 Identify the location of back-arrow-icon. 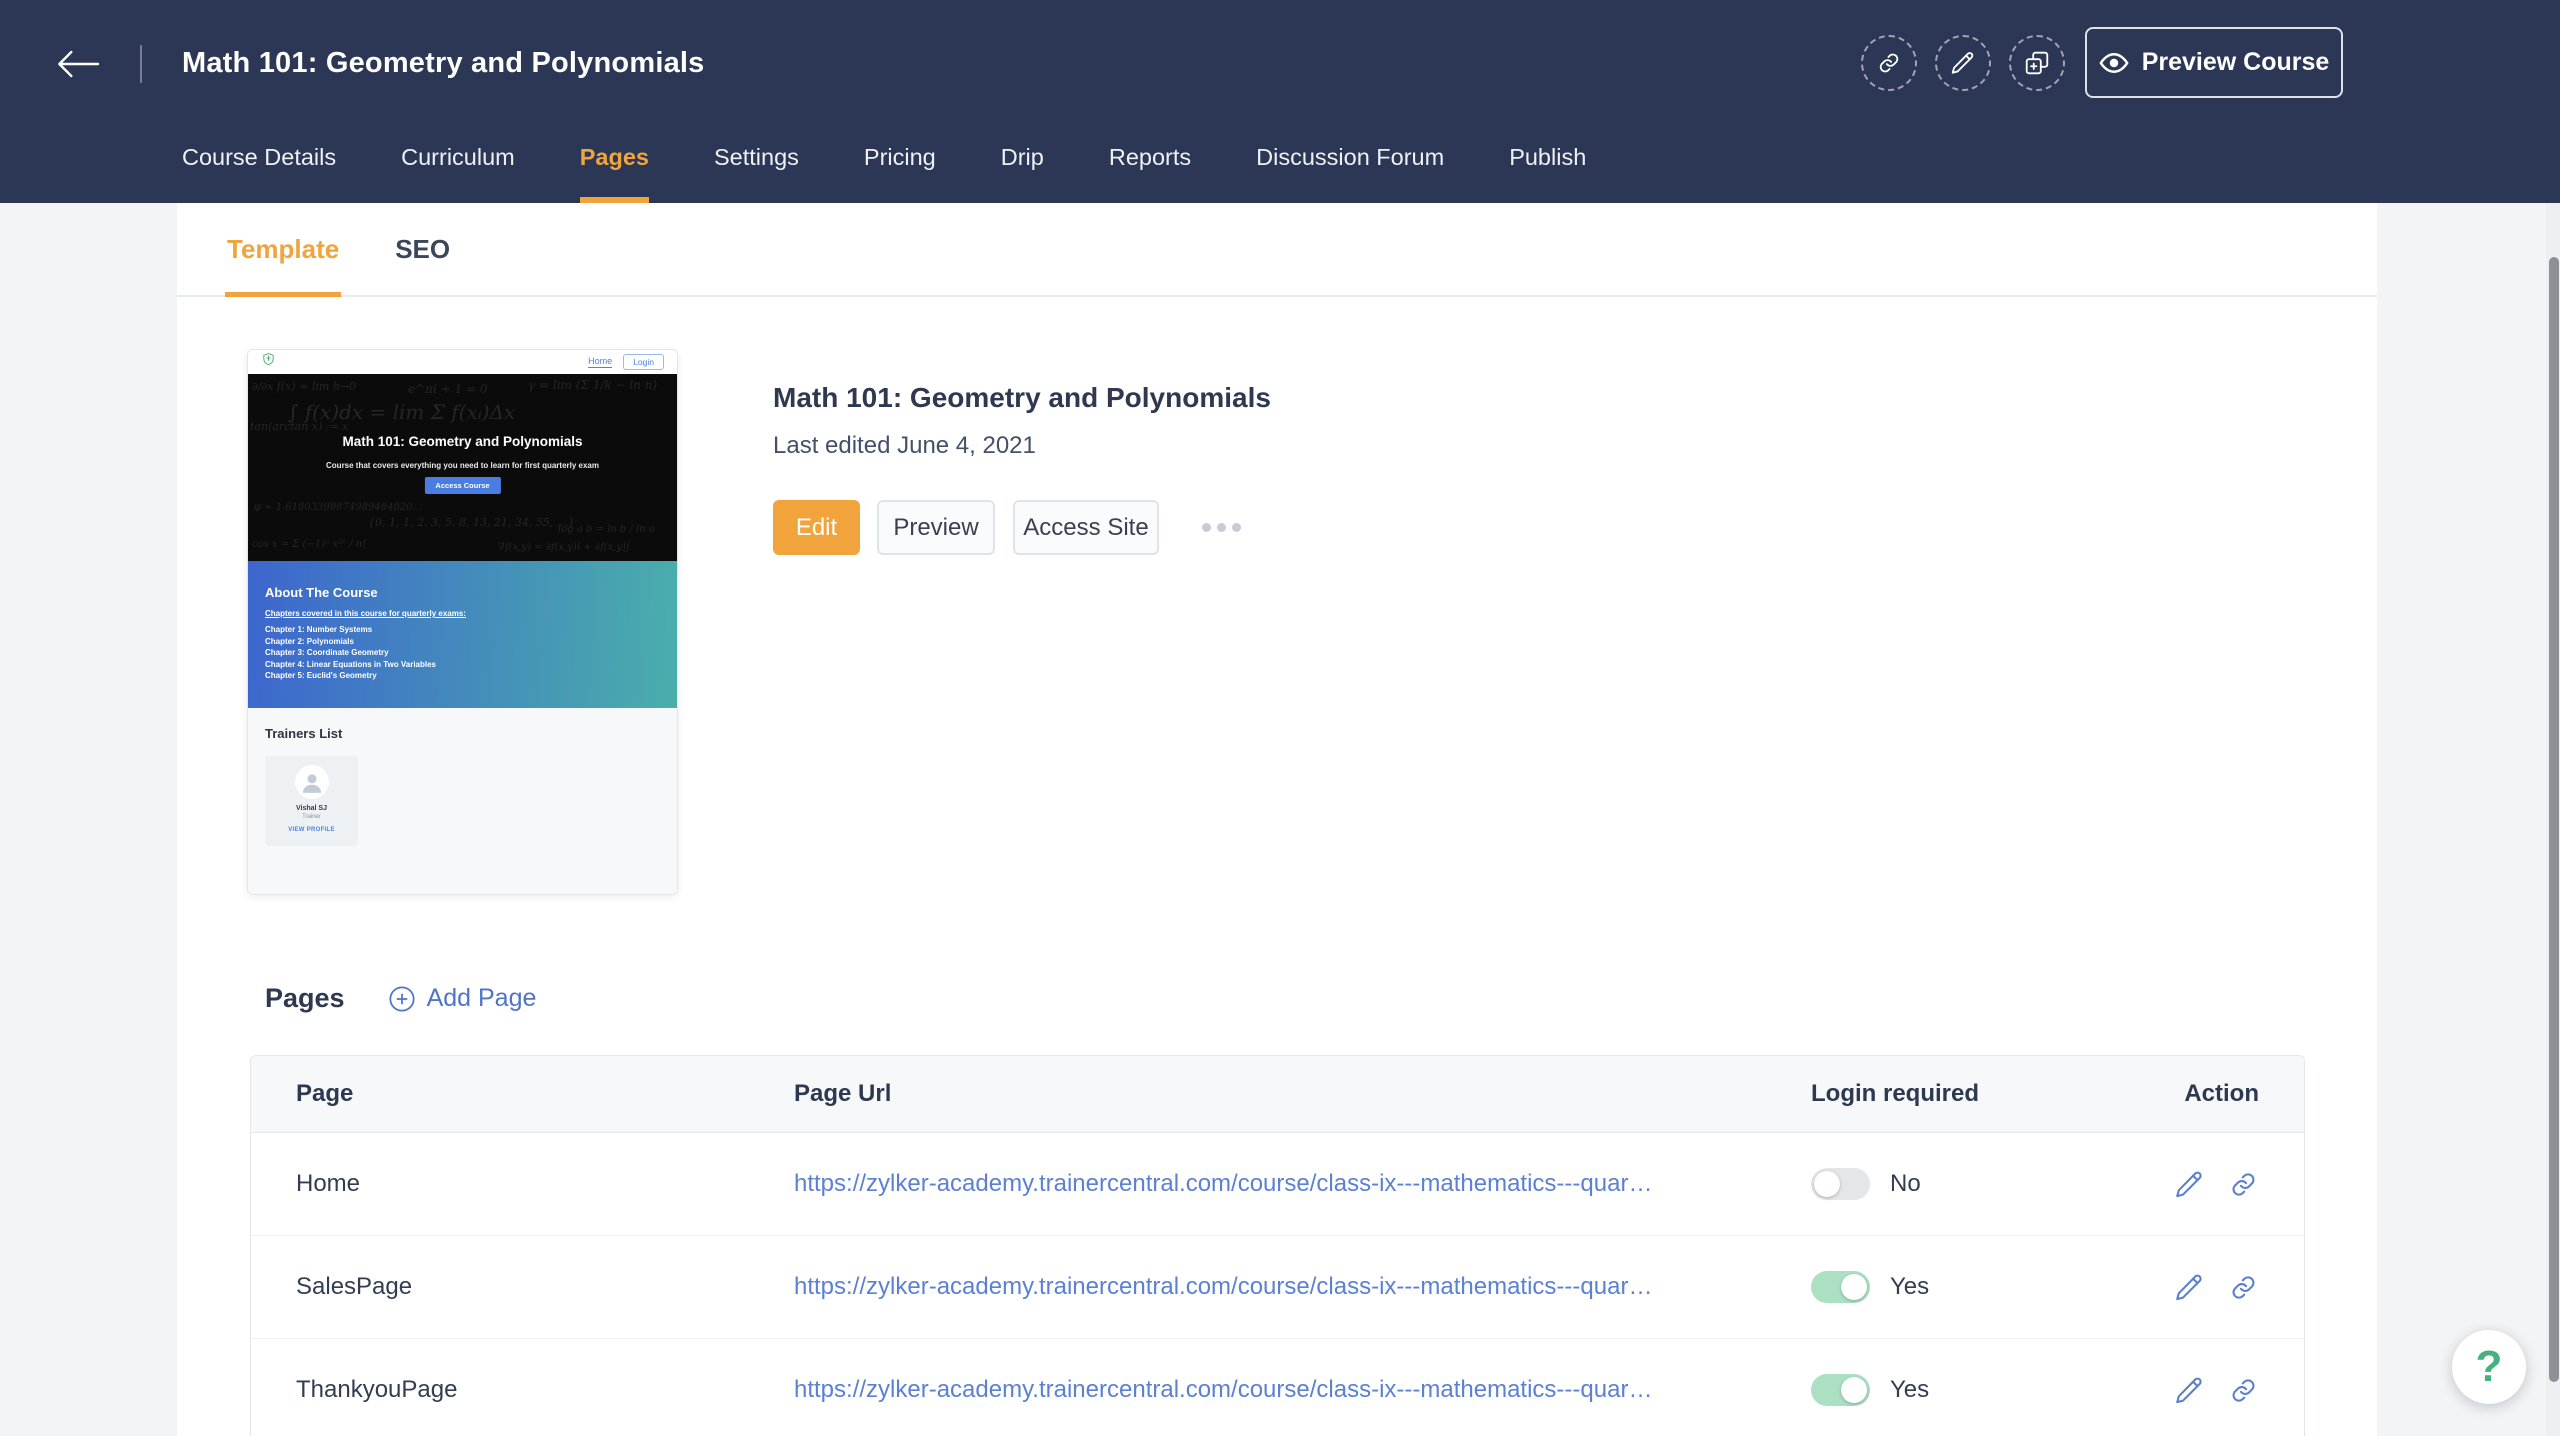
(79, 64).